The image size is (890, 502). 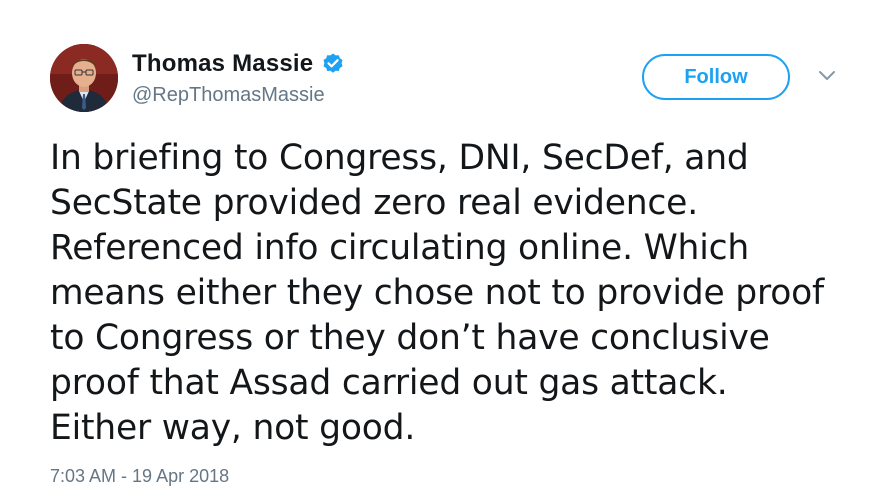 I want to click on follow-button: Follow, so click(x=716, y=77).